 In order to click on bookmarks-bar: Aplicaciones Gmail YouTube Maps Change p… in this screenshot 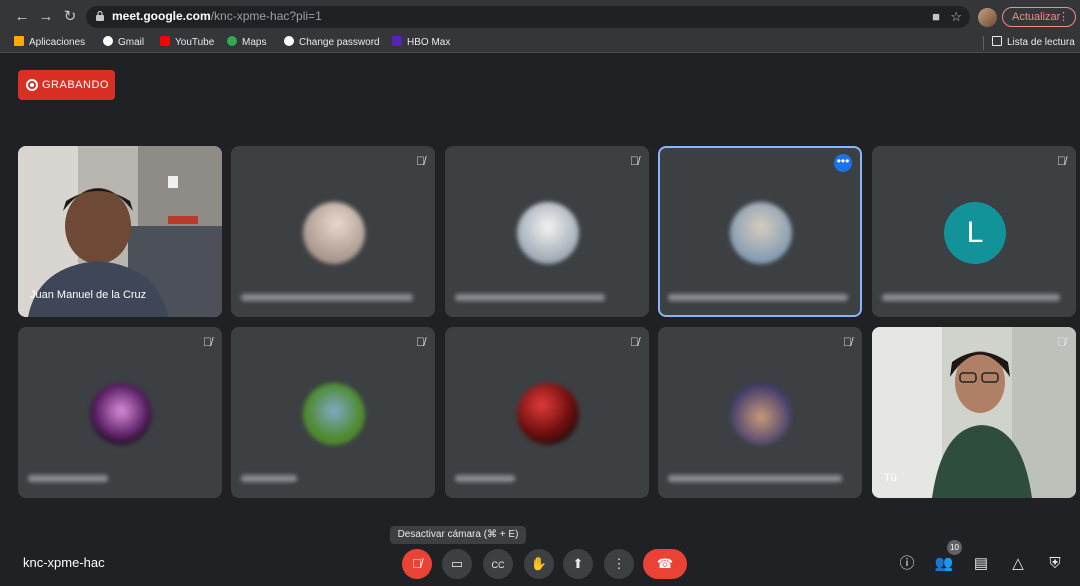, I will do `click(540, 43)`.